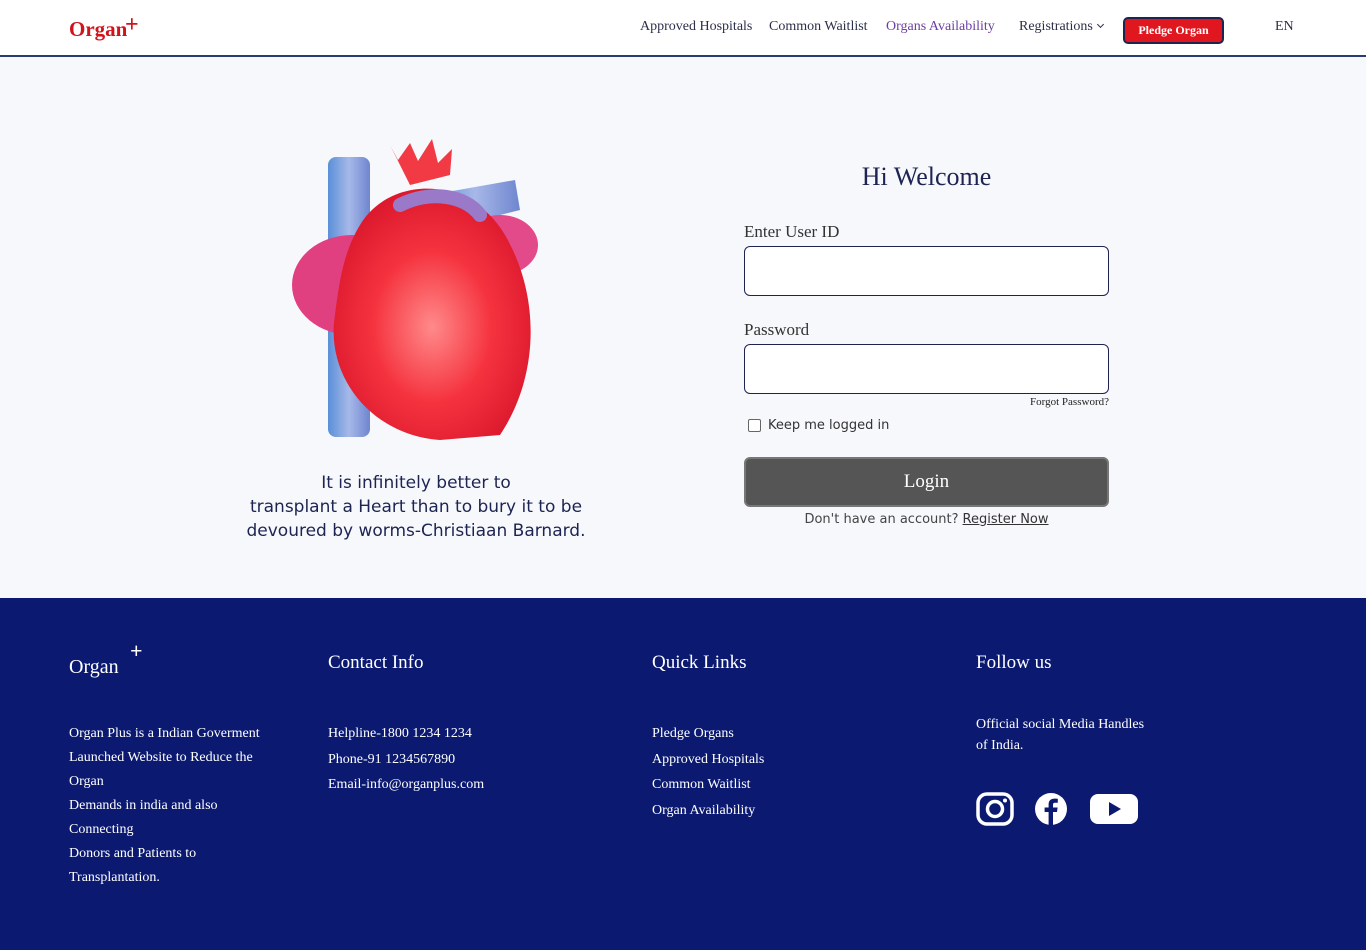 The width and height of the screenshot is (1366, 950). What do you see at coordinates (1026, 402) in the screenshot?
I see `forgot-password-link: Forgot Password?` at bounding box center [1026, 402].